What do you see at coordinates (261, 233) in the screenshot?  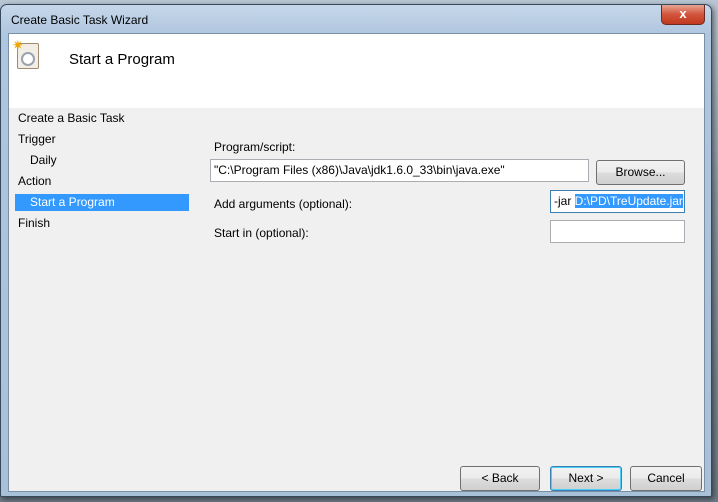 I see `start-in-label: Start in (optional):` at bounding box center [261, 233].